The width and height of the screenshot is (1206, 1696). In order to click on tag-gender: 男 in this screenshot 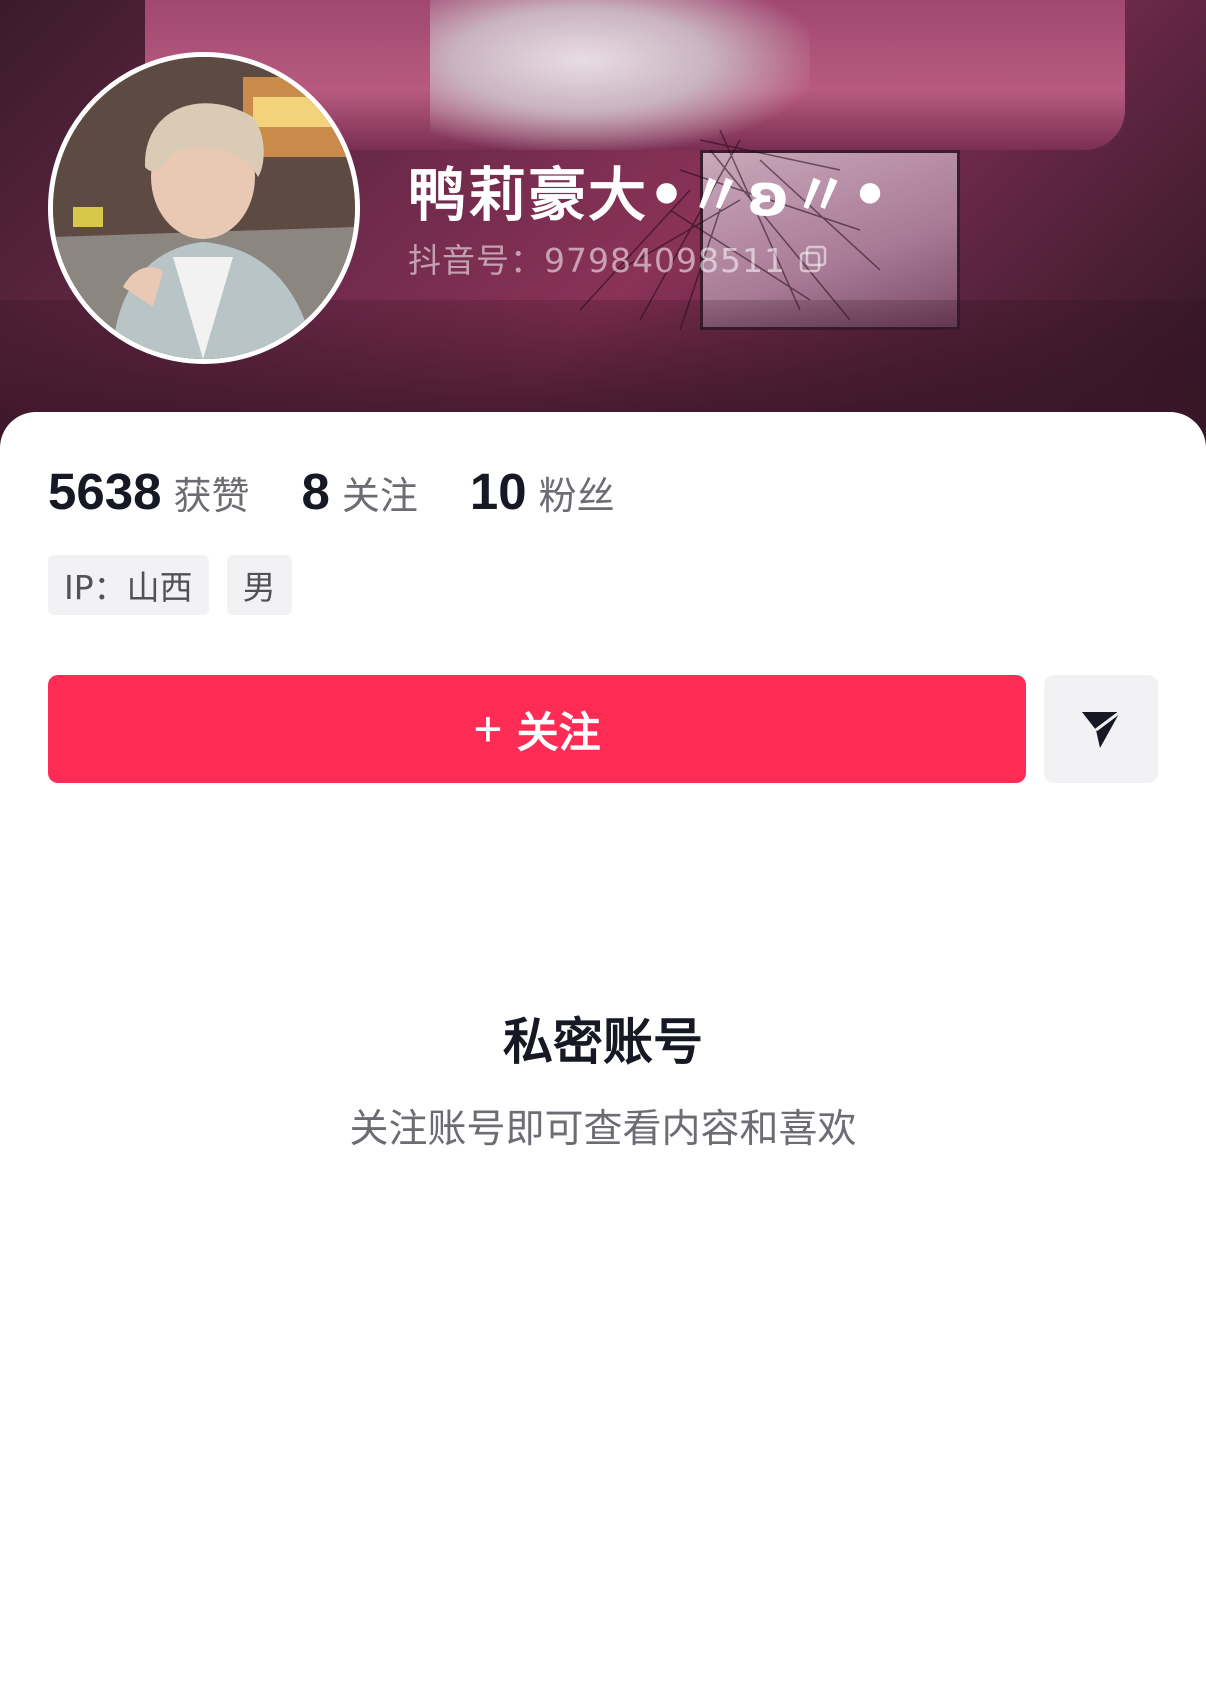, I will do `click(259, 585)`.